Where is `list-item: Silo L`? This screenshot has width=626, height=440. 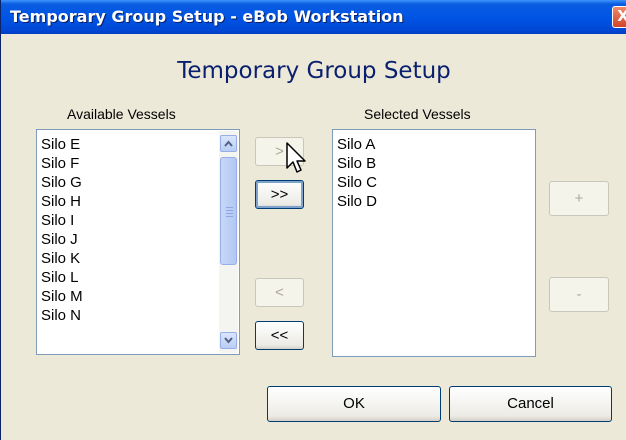 list-item: Silo L is located at coordinates (62, 277).